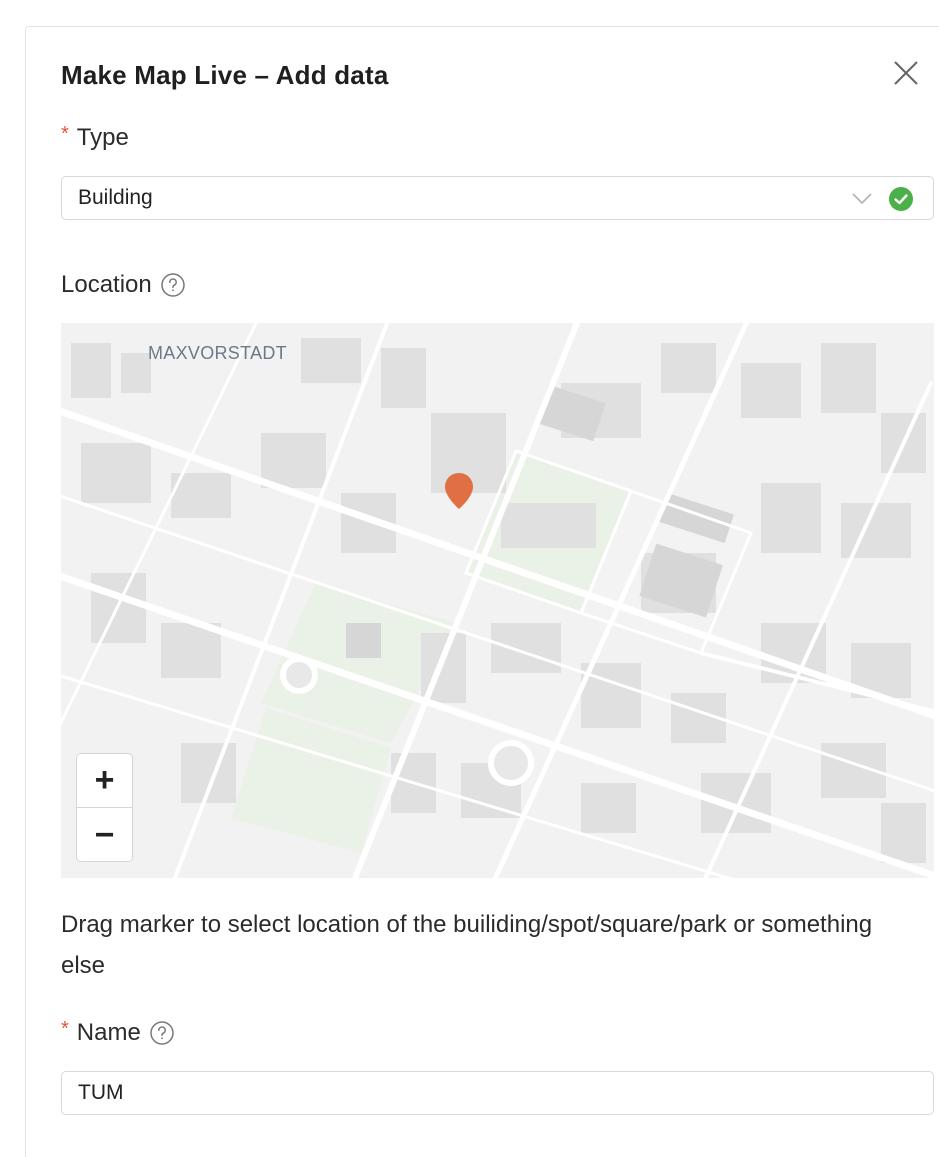 This screenshot has width=939, height=1157. I want to click on type-select: Building, so click(497, 198).